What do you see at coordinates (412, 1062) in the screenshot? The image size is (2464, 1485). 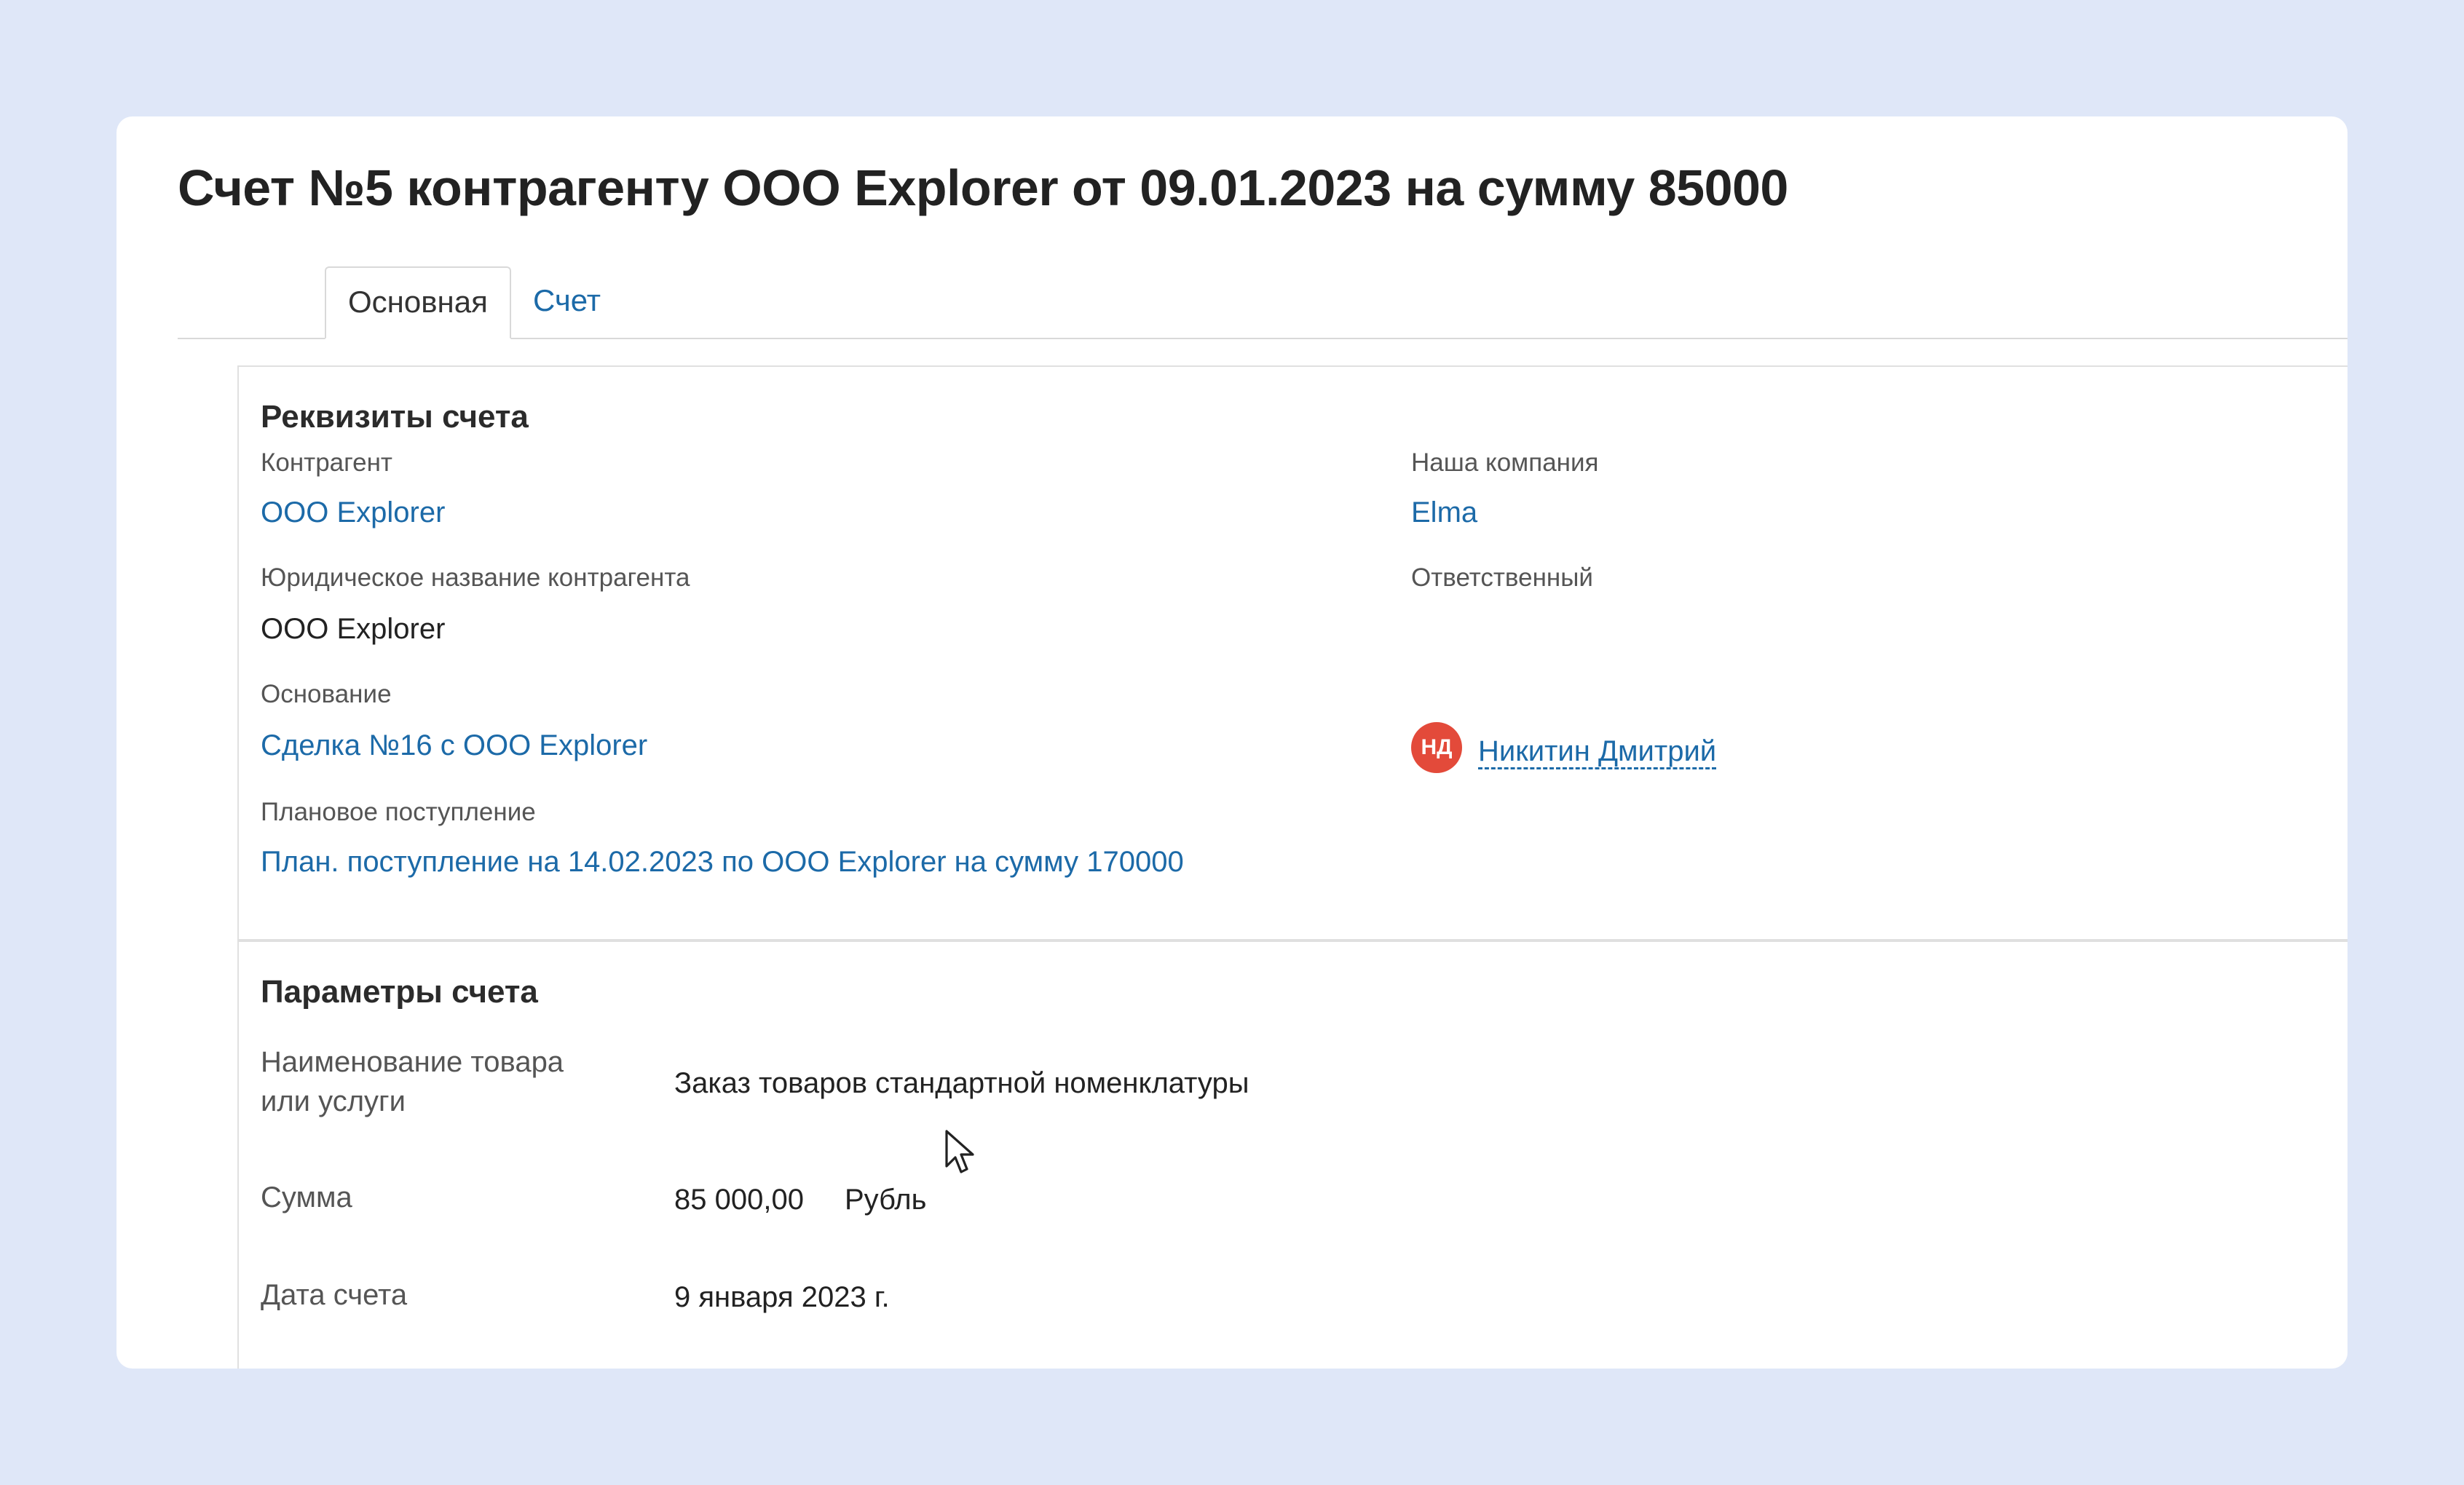 I see `product-label-line1: Наименование товара` at bounding box center [412, 1062].